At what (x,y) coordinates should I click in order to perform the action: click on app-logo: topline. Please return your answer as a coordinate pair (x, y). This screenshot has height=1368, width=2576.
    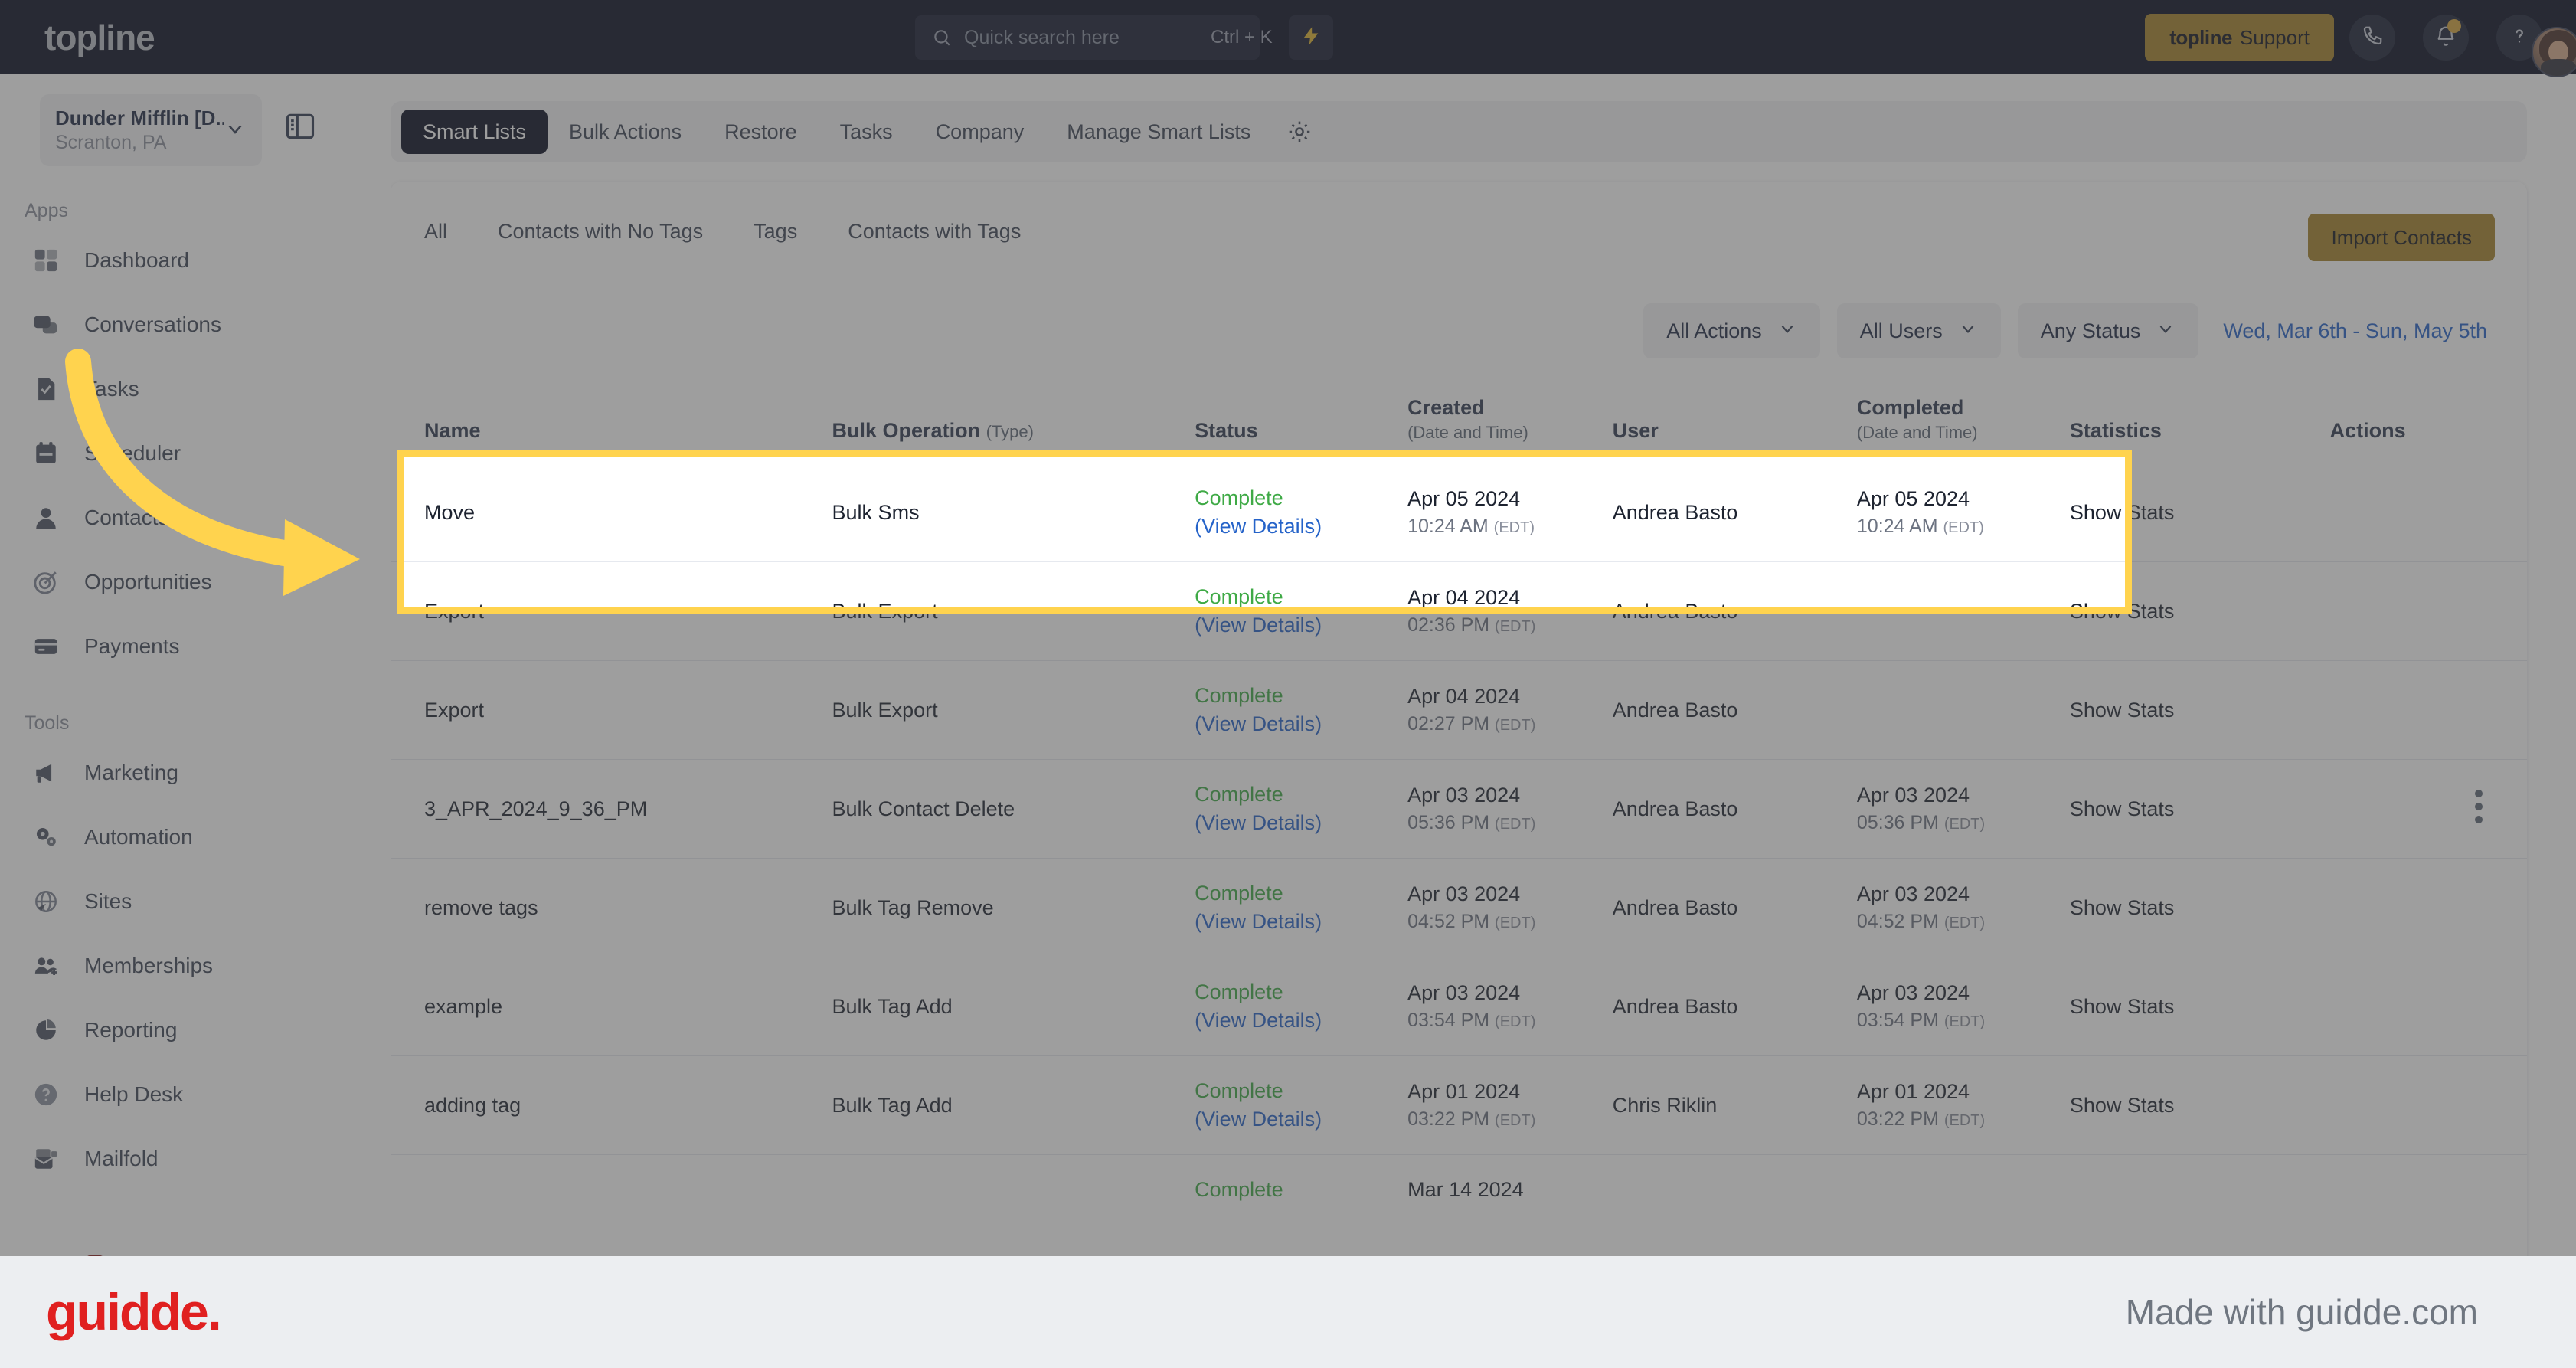
    Looking at the image, I should click on (99, 37).